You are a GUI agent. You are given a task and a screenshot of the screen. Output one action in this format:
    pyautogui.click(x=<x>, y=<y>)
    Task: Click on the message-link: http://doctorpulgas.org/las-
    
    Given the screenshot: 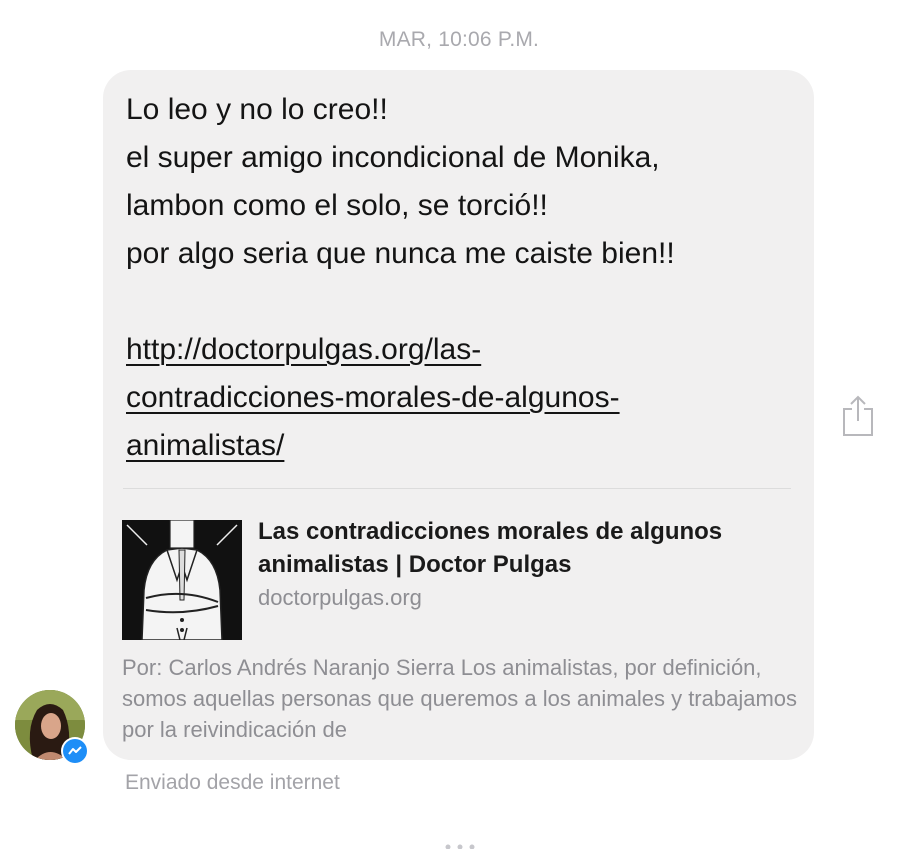 What is the action you would take?
    pyautogui.click(x=461, y=350)
    